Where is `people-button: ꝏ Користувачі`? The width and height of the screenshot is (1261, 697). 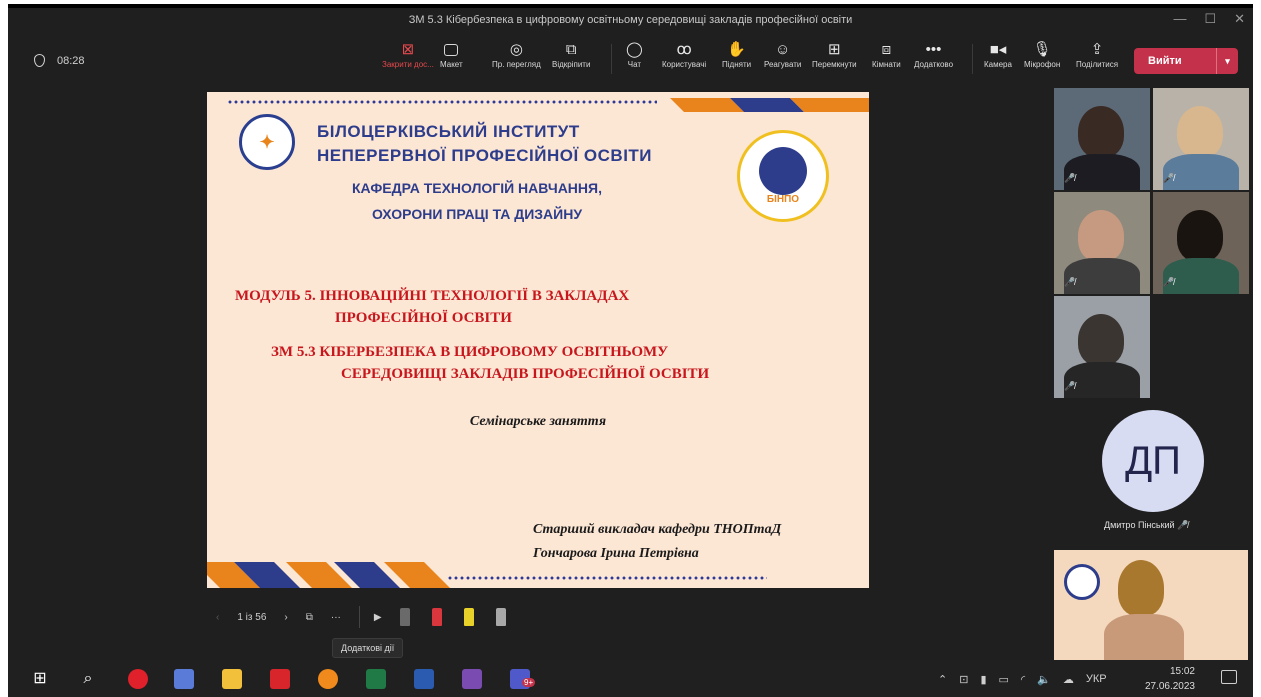 people-button: ꝏ Користувачі is located at coordinates (684, 54).